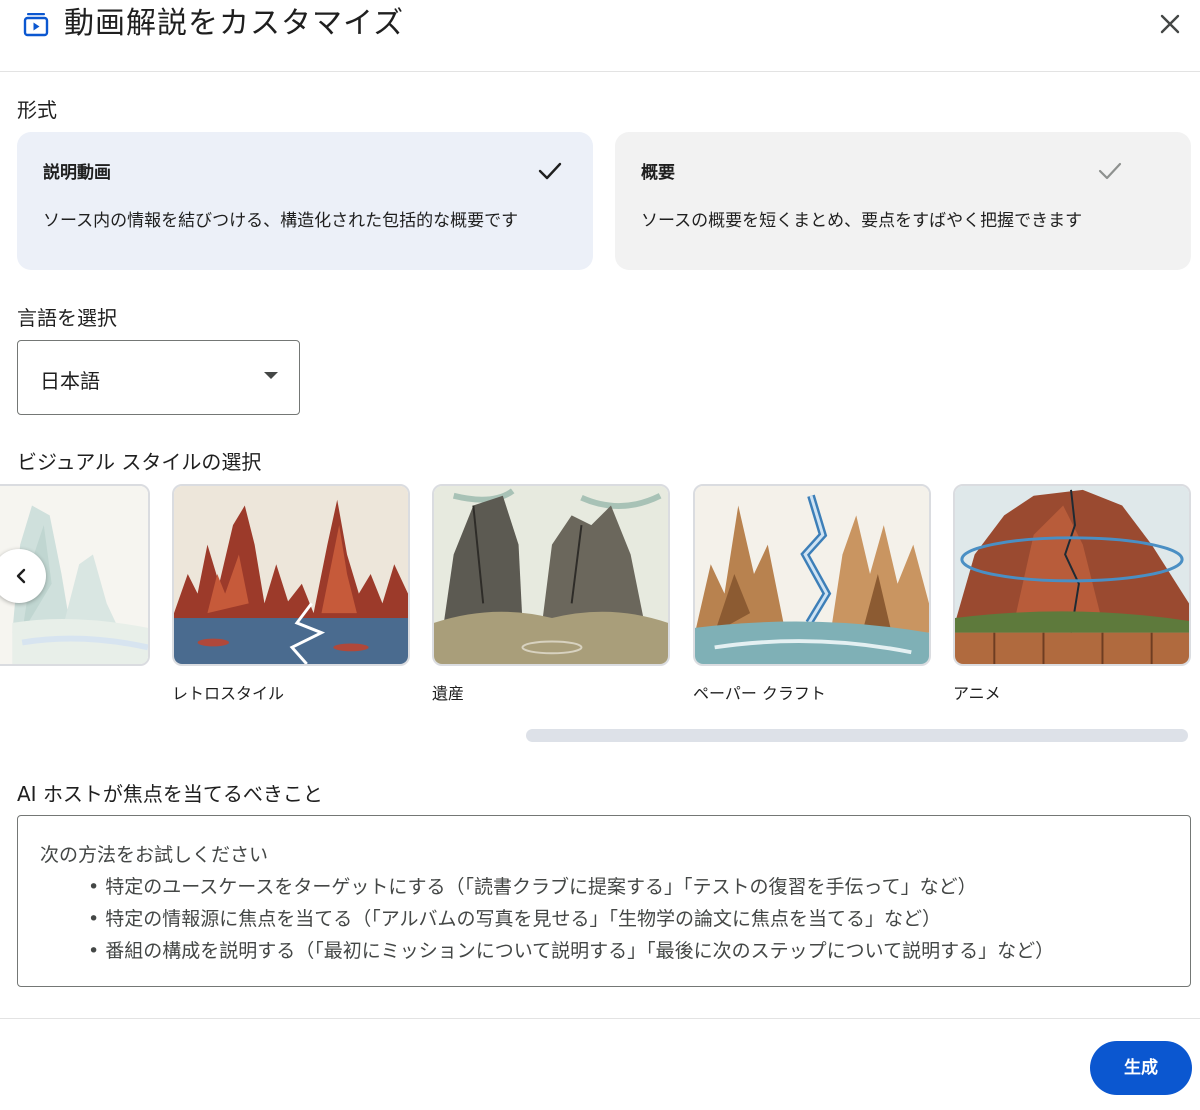  I want to click on retro-mountains-image, so click(291, 575).